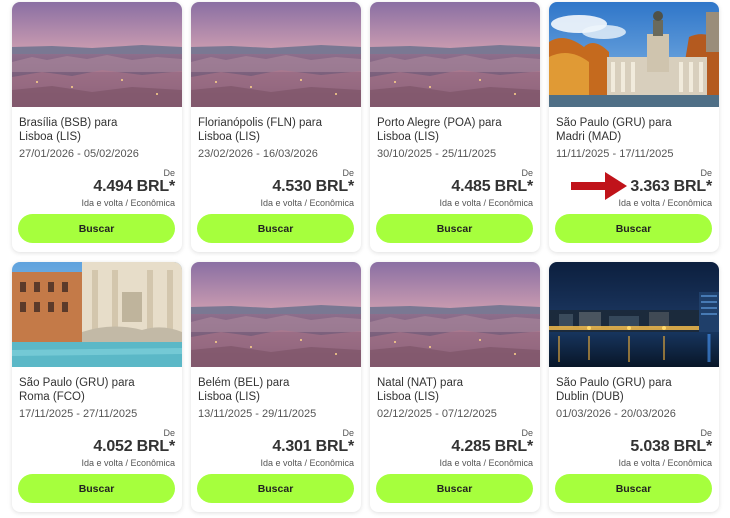 The width and height of the screenshot is (730, 518). Describe the element at coordinates (671, 446) in the screenshot. I see `price: 5.038 BRL*` at that location.